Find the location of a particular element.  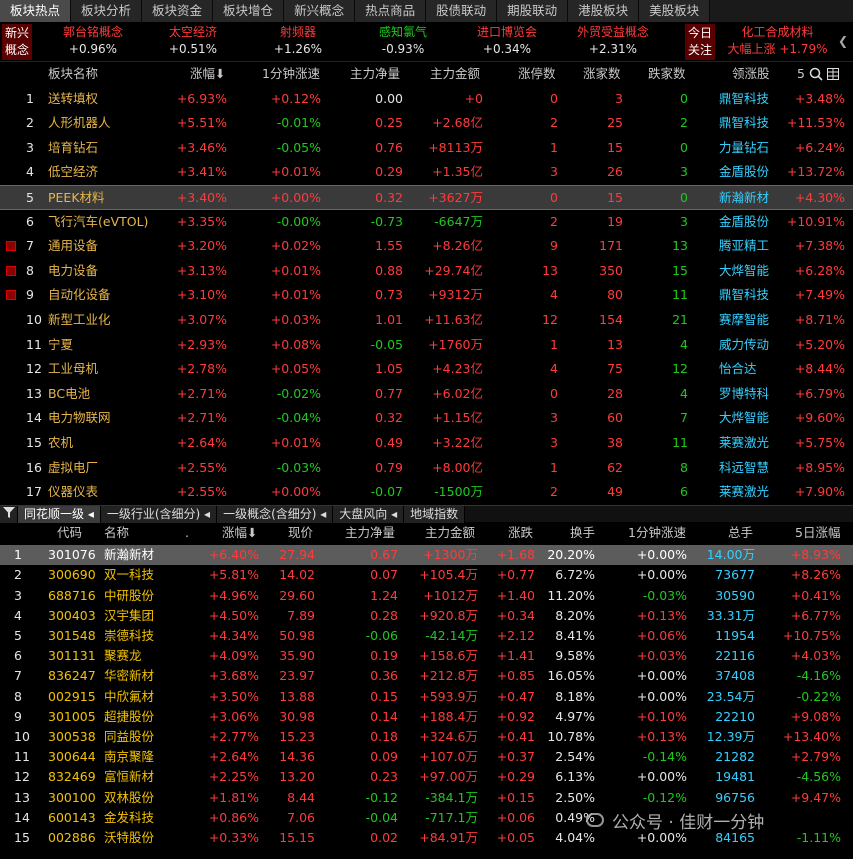

col-leader: 领涨股 is located at coordinates (751, 74).